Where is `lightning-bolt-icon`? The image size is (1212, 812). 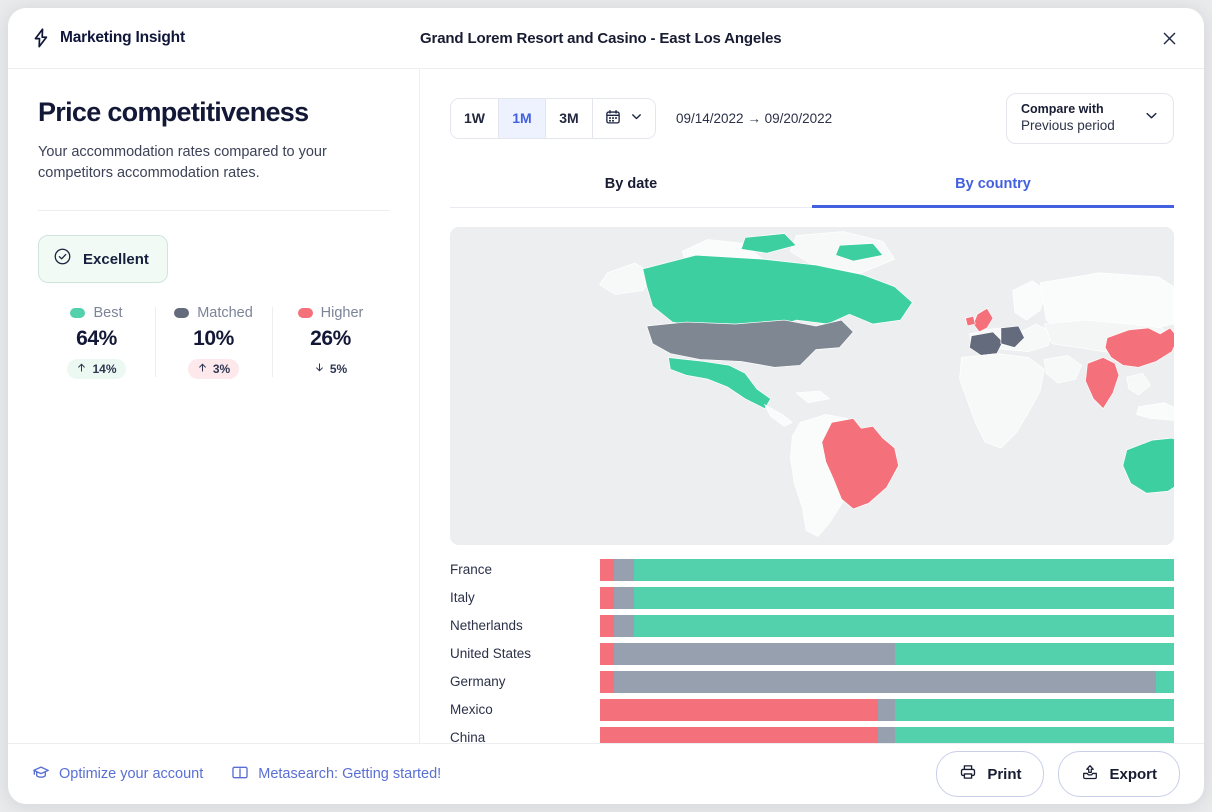 lightning-bolt-icon is located at coordinates (41, 38).